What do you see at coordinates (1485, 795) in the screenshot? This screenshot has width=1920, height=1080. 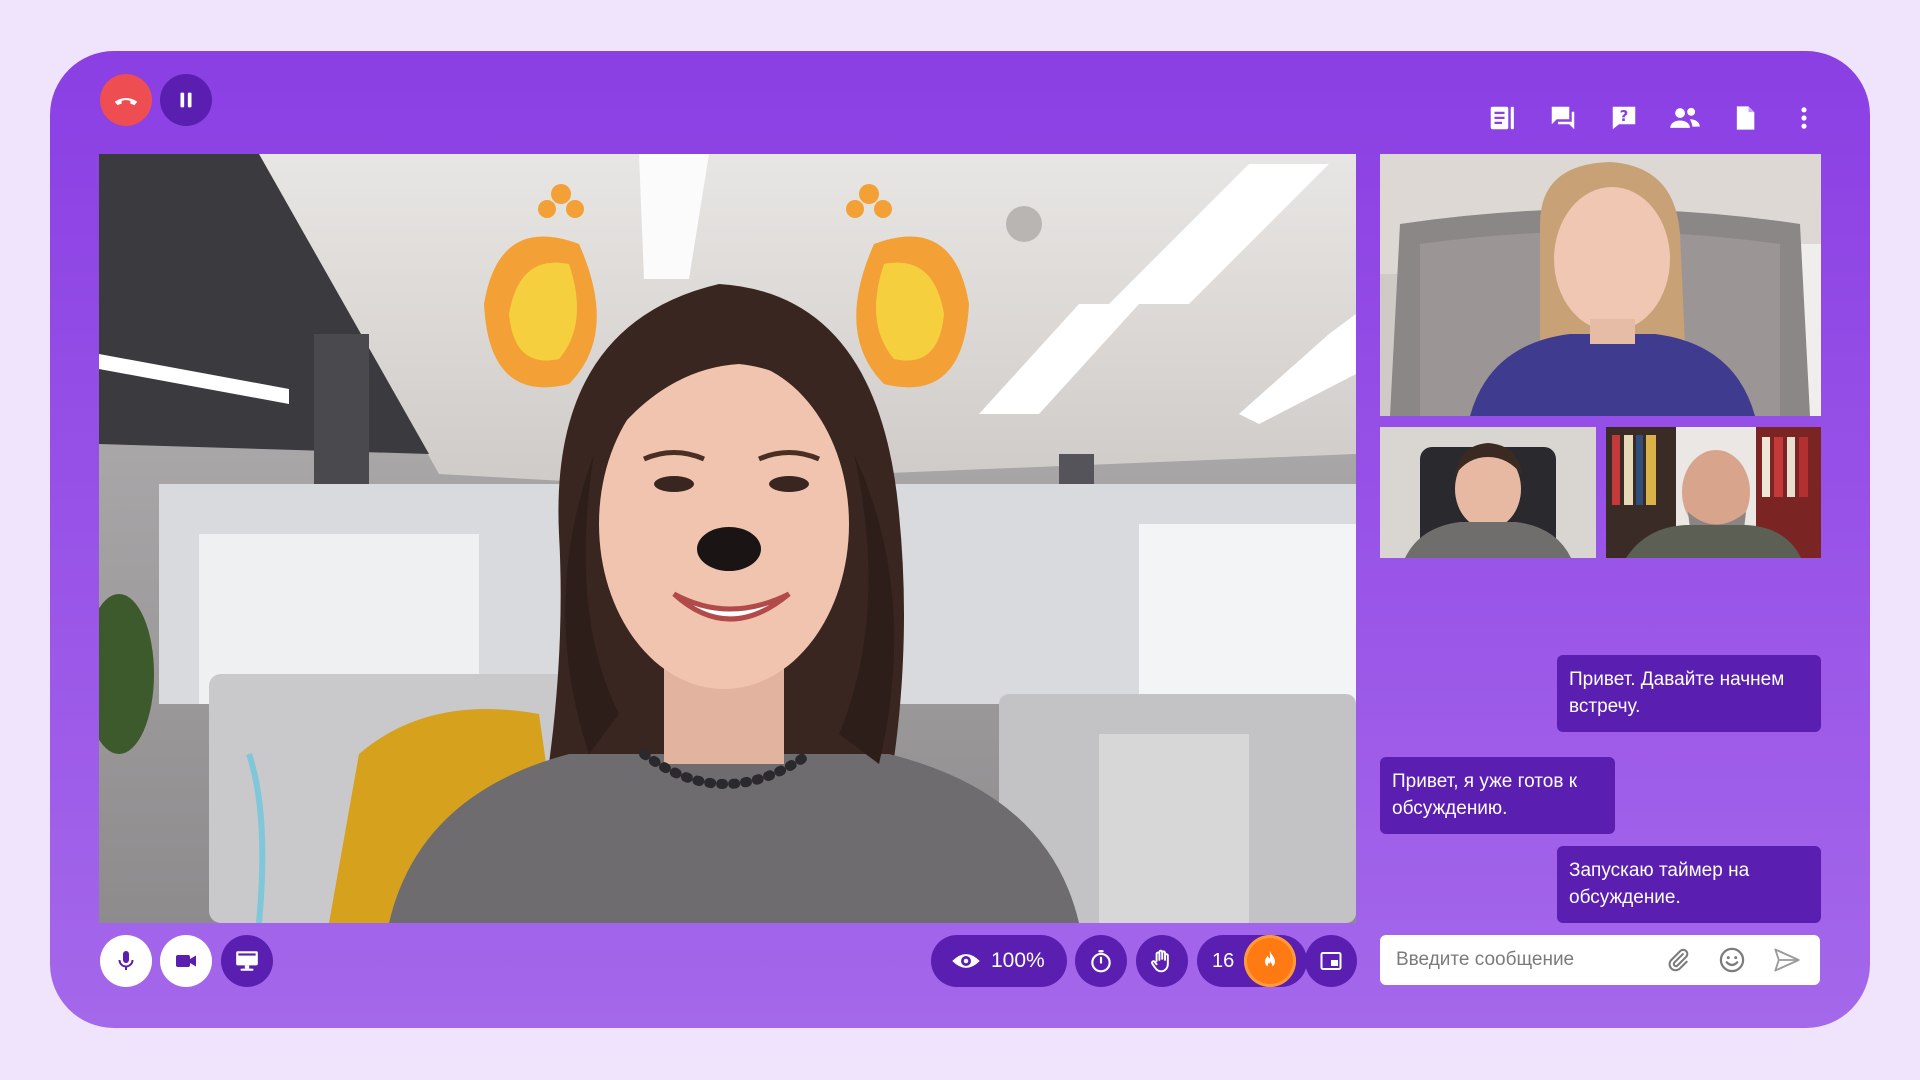 I see `chat-message-text: Привет, я уже готов к обсуждению.` at bounding box center [1485, 795].